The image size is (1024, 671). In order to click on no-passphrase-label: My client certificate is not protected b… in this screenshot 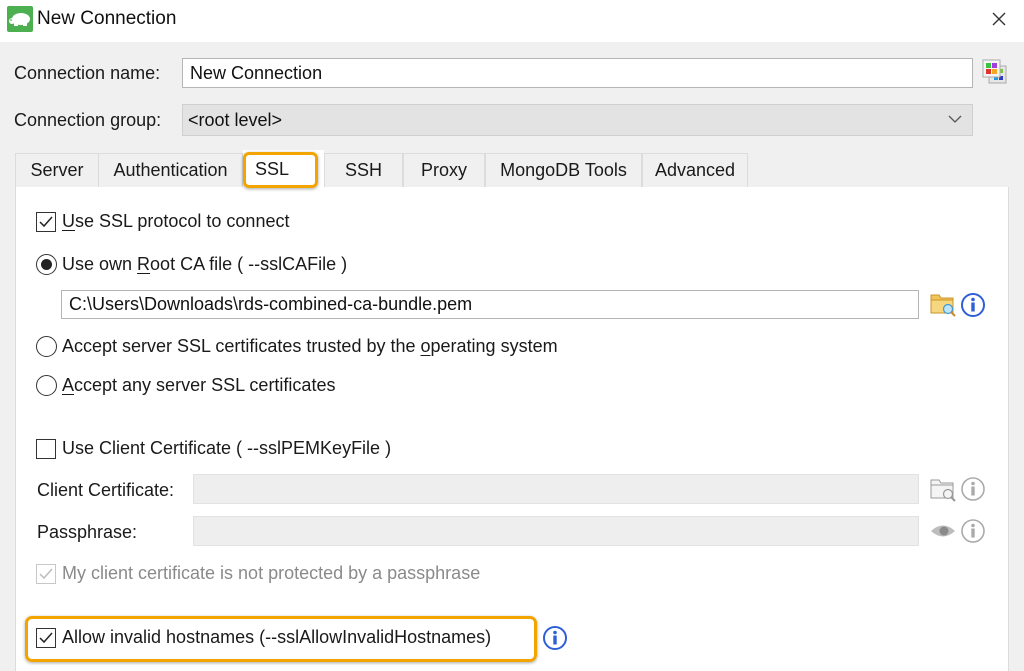, I will do `click(271, 573)`.